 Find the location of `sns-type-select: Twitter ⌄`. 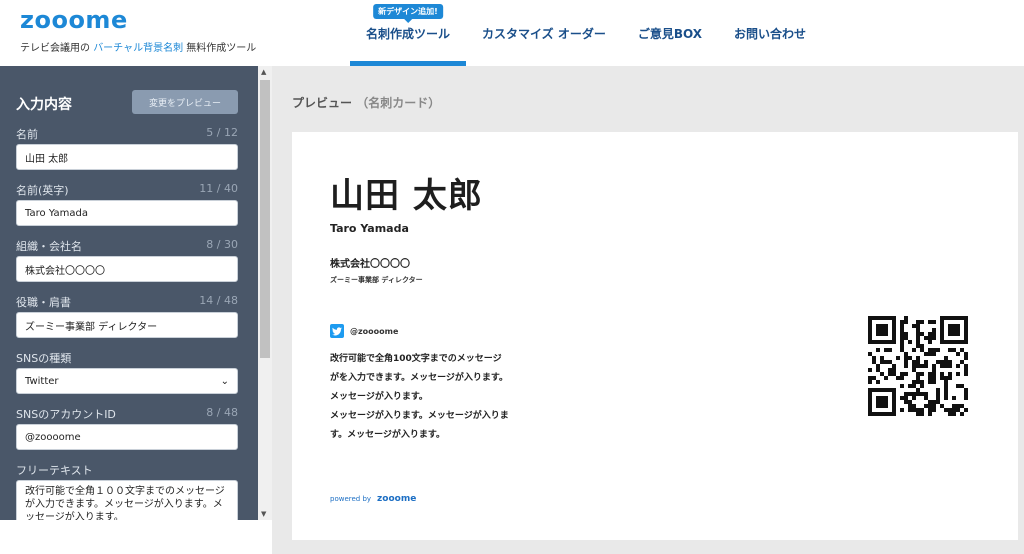

sns-type-select: Twitter ⌄ is located at coordinates (127, 381).